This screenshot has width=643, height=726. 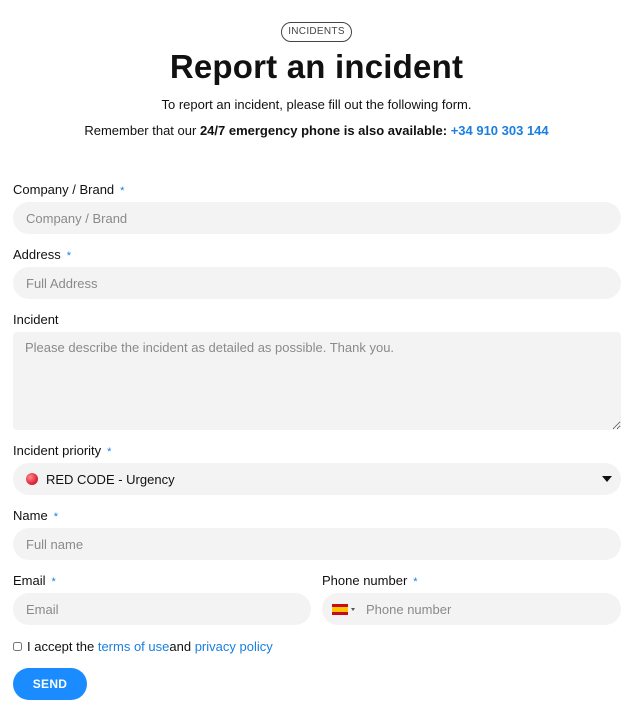 I want to click on priority-select: RED CODE - Urgency, so click(x=317, y=479).